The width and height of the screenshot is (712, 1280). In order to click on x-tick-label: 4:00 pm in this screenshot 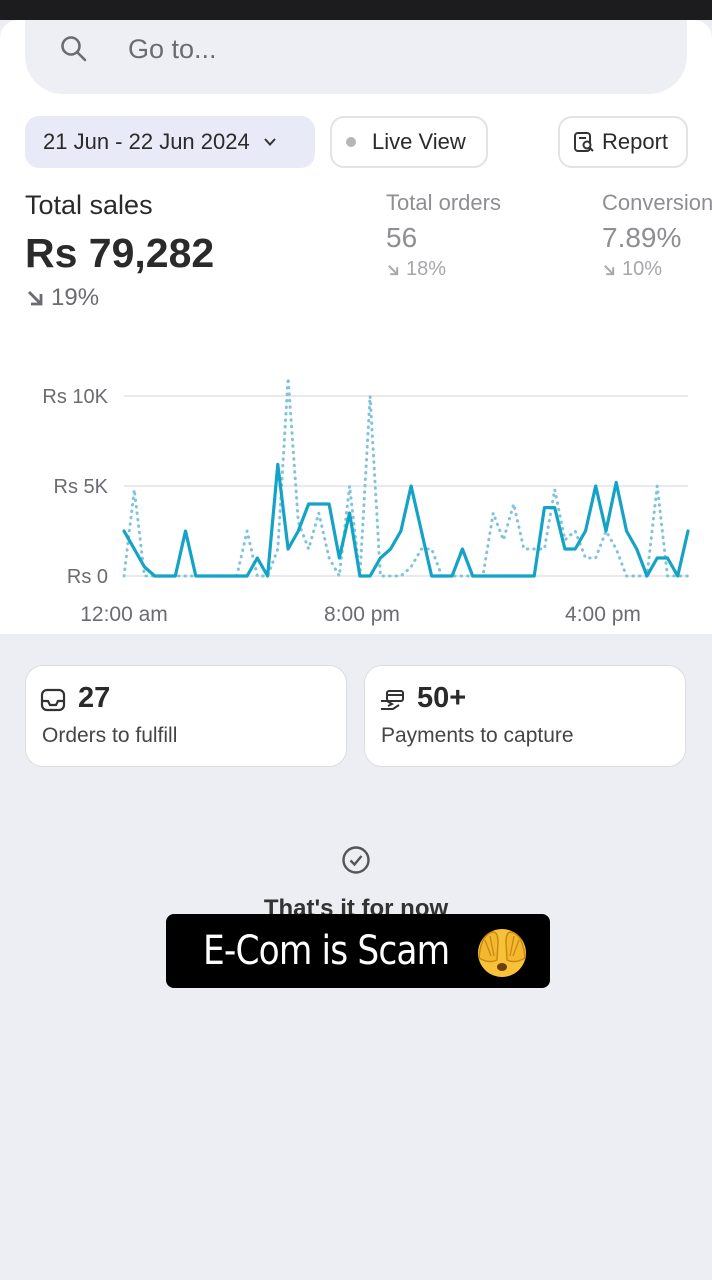, I will do `click(603, 614)`.